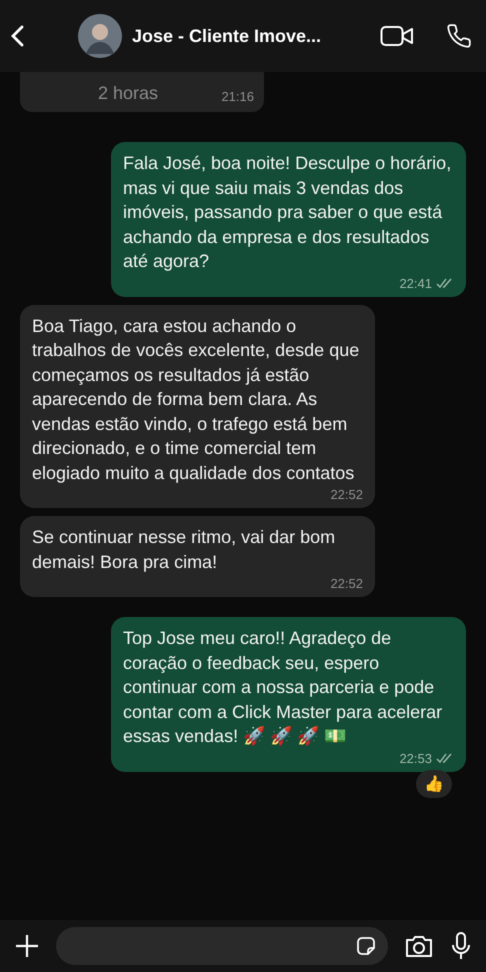 The height and width of the screenshot is (972, 486). Describe the element at coordinates (196, 399) in the screenshot. I see `message-text: Boa Tiago, cara estou achando o trabalhos de vocês excelente, desde que começamos os resultados já estão aparecendo de forma bem clara. As vendas estão vindo, o trafego está bem direcionado, e o time comercial tem elogiado muito a qualidade dos contatos` at that location.